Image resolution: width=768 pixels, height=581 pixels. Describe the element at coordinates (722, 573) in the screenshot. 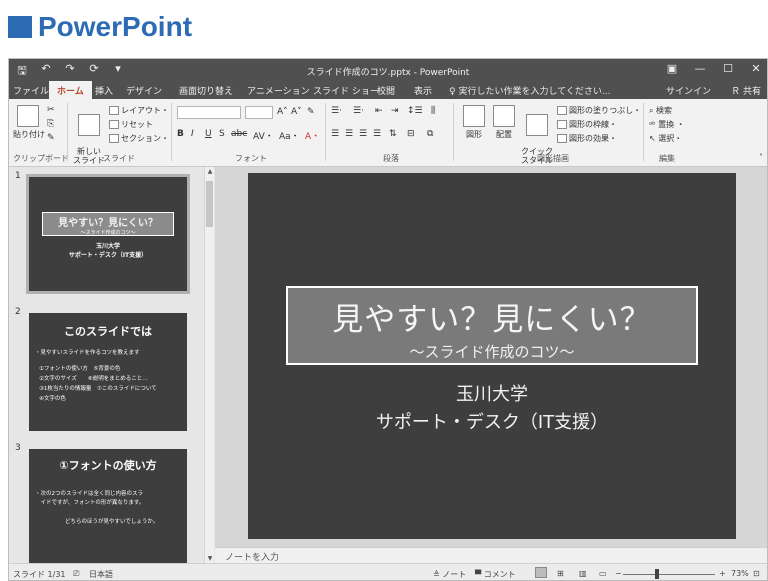

I see `zoom-in-icon: +` at that location.